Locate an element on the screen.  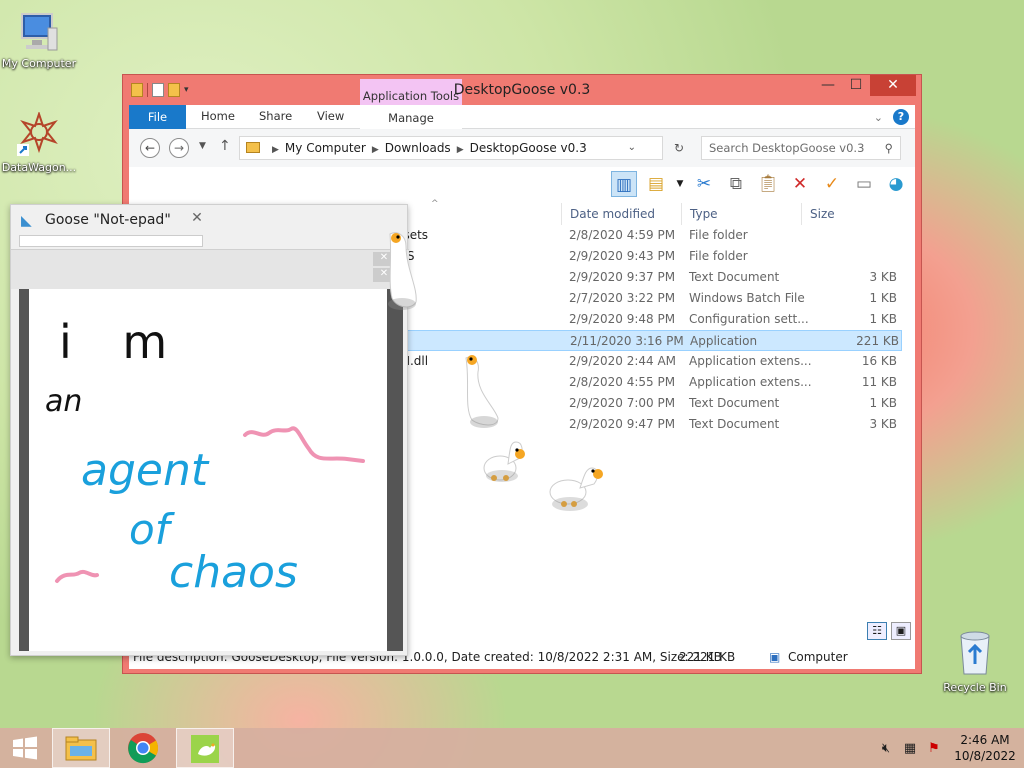
menu-strip is located at coordinates (111, 241).